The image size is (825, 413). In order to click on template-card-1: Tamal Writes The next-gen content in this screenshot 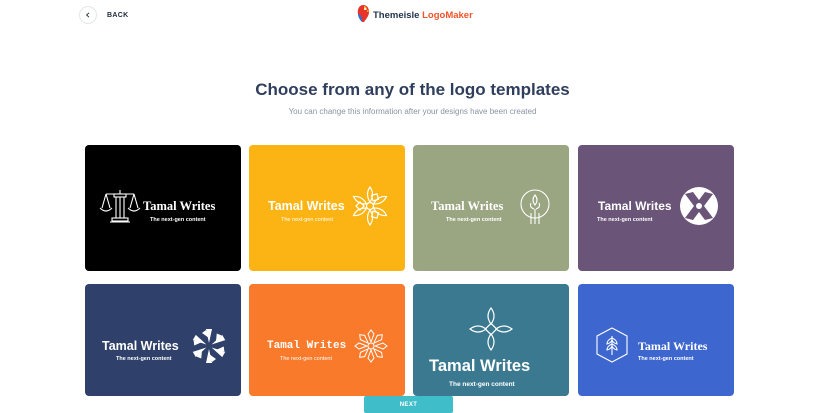, I will do `click(163, 208)`.